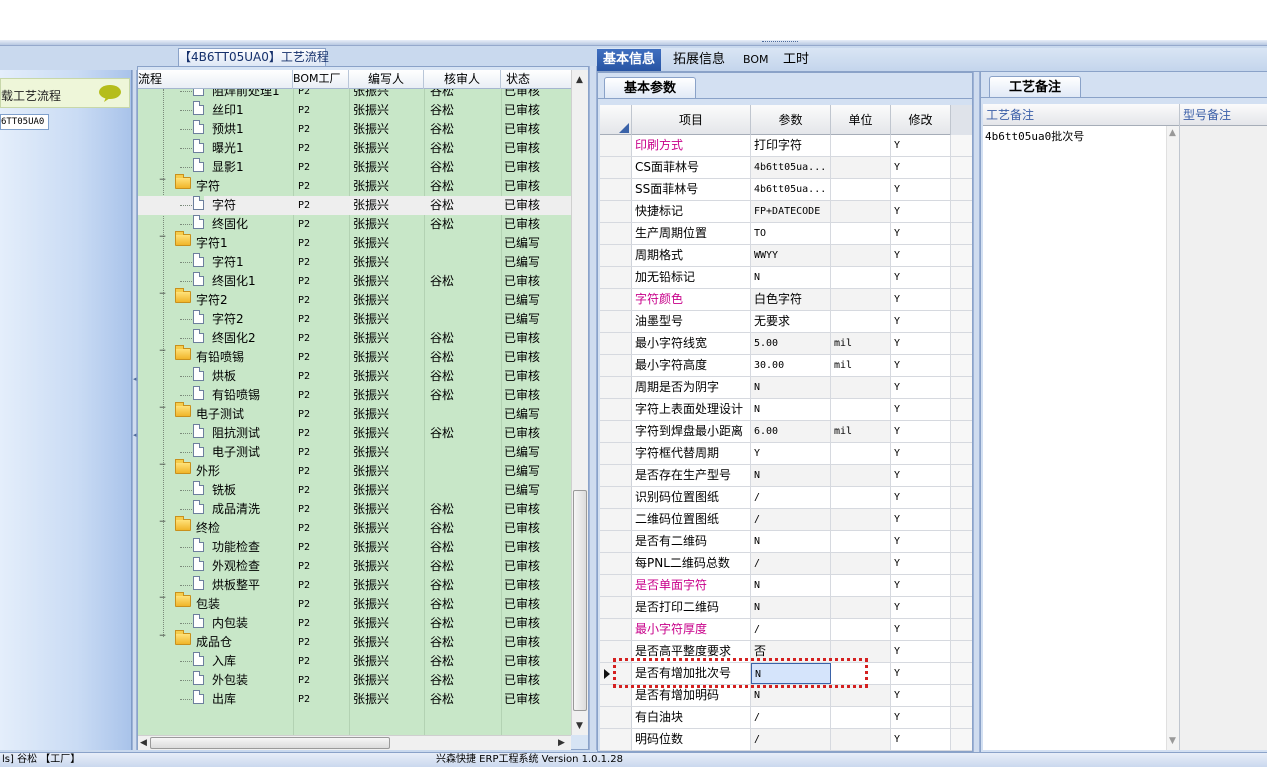 The width and height of the screenshot is (1267, 767). I want to click on tree-row: 终固化1 P2 张振兴 谷松 已审核, so click(354, 281).